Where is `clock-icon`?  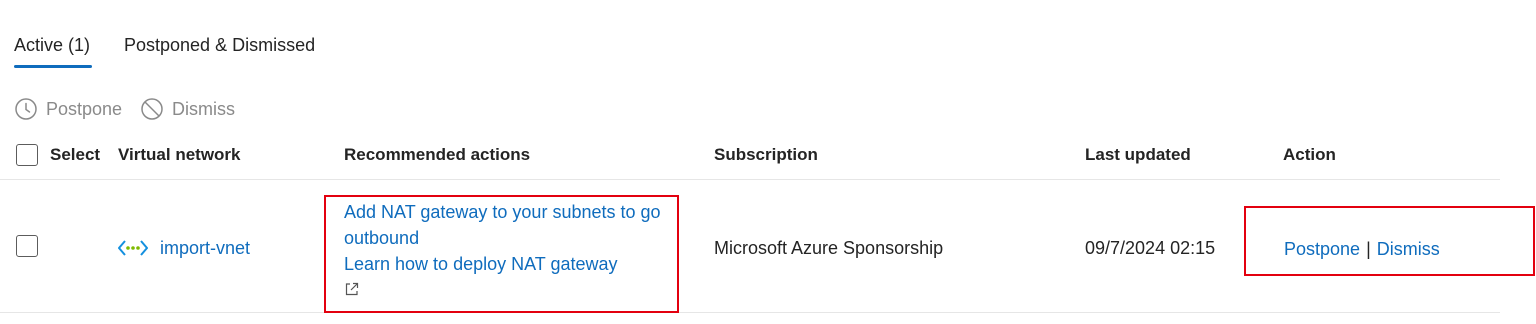
clock-icon is located at coordinates (26, 109).